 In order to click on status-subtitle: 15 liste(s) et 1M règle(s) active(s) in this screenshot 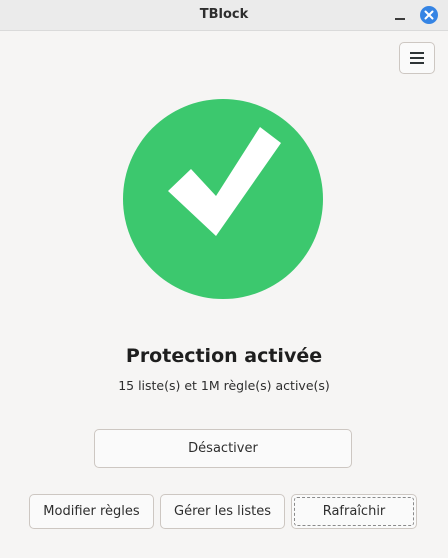, I will do `click(224, 385)`.